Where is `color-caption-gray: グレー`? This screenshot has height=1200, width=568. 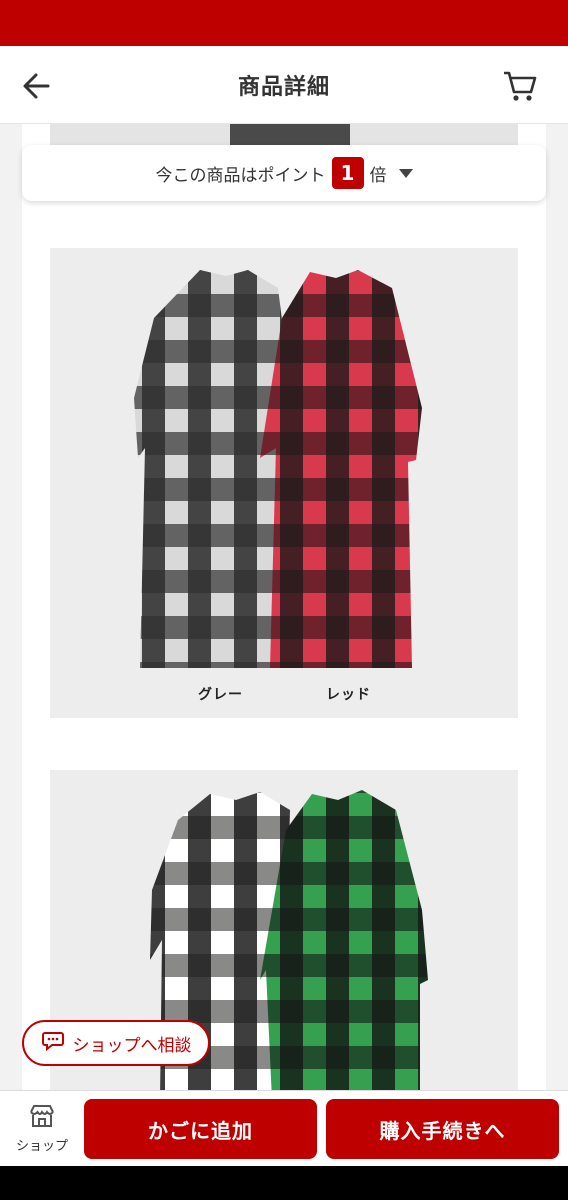
color-caption-gray: グレー is located at coordinates (220, 695).